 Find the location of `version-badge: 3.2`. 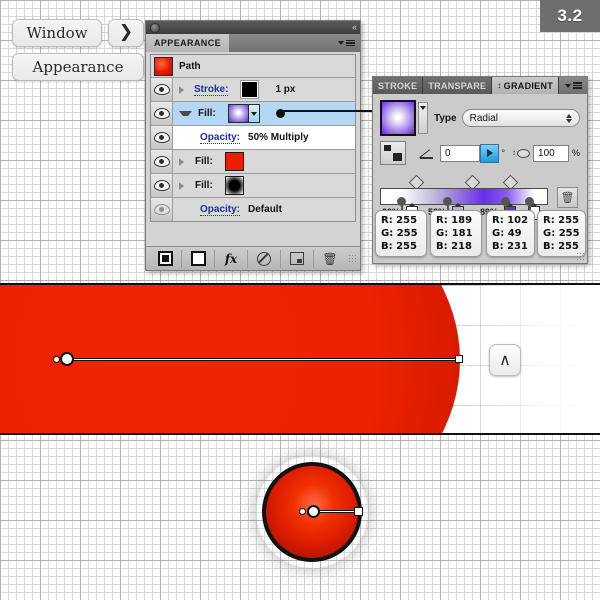

version-badge: 3.2 is located at coordinates (570, 16).